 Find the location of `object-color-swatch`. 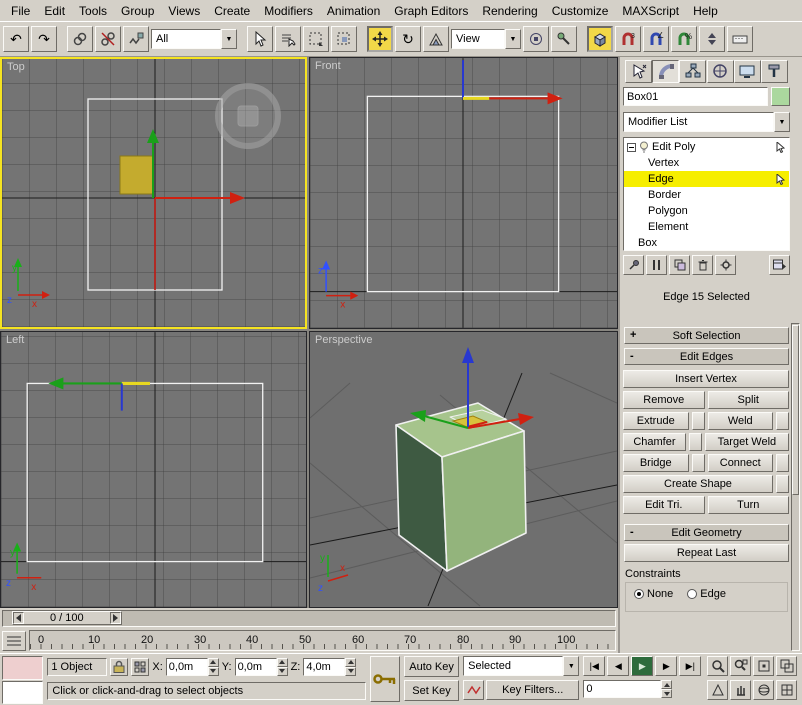

object-color-swatch is located at coordinates (780, 96).